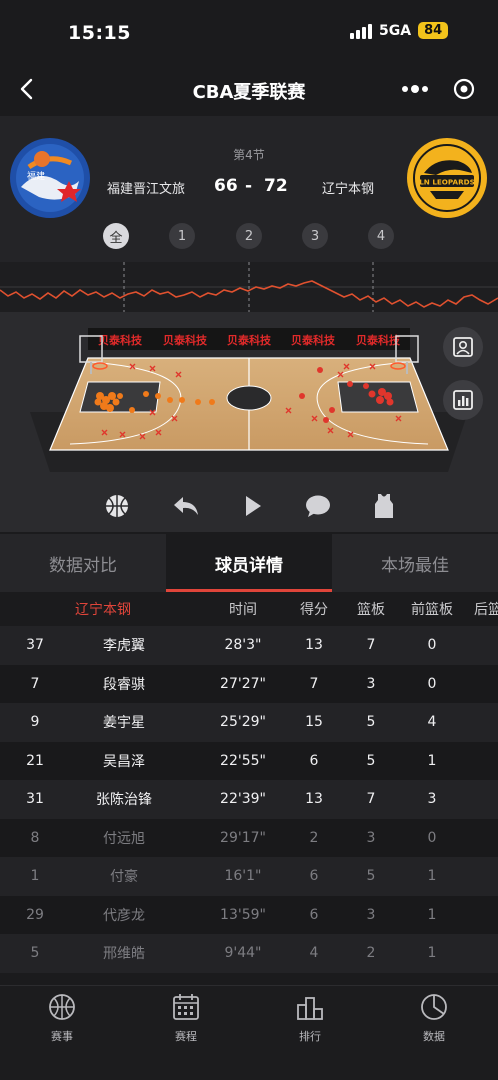 The width and height of the screenshot is (498, 1080). What do you see at coordinates (371, 837) in the screenshot?
I see `rebounds: 3` at bounding box center [371, 837].